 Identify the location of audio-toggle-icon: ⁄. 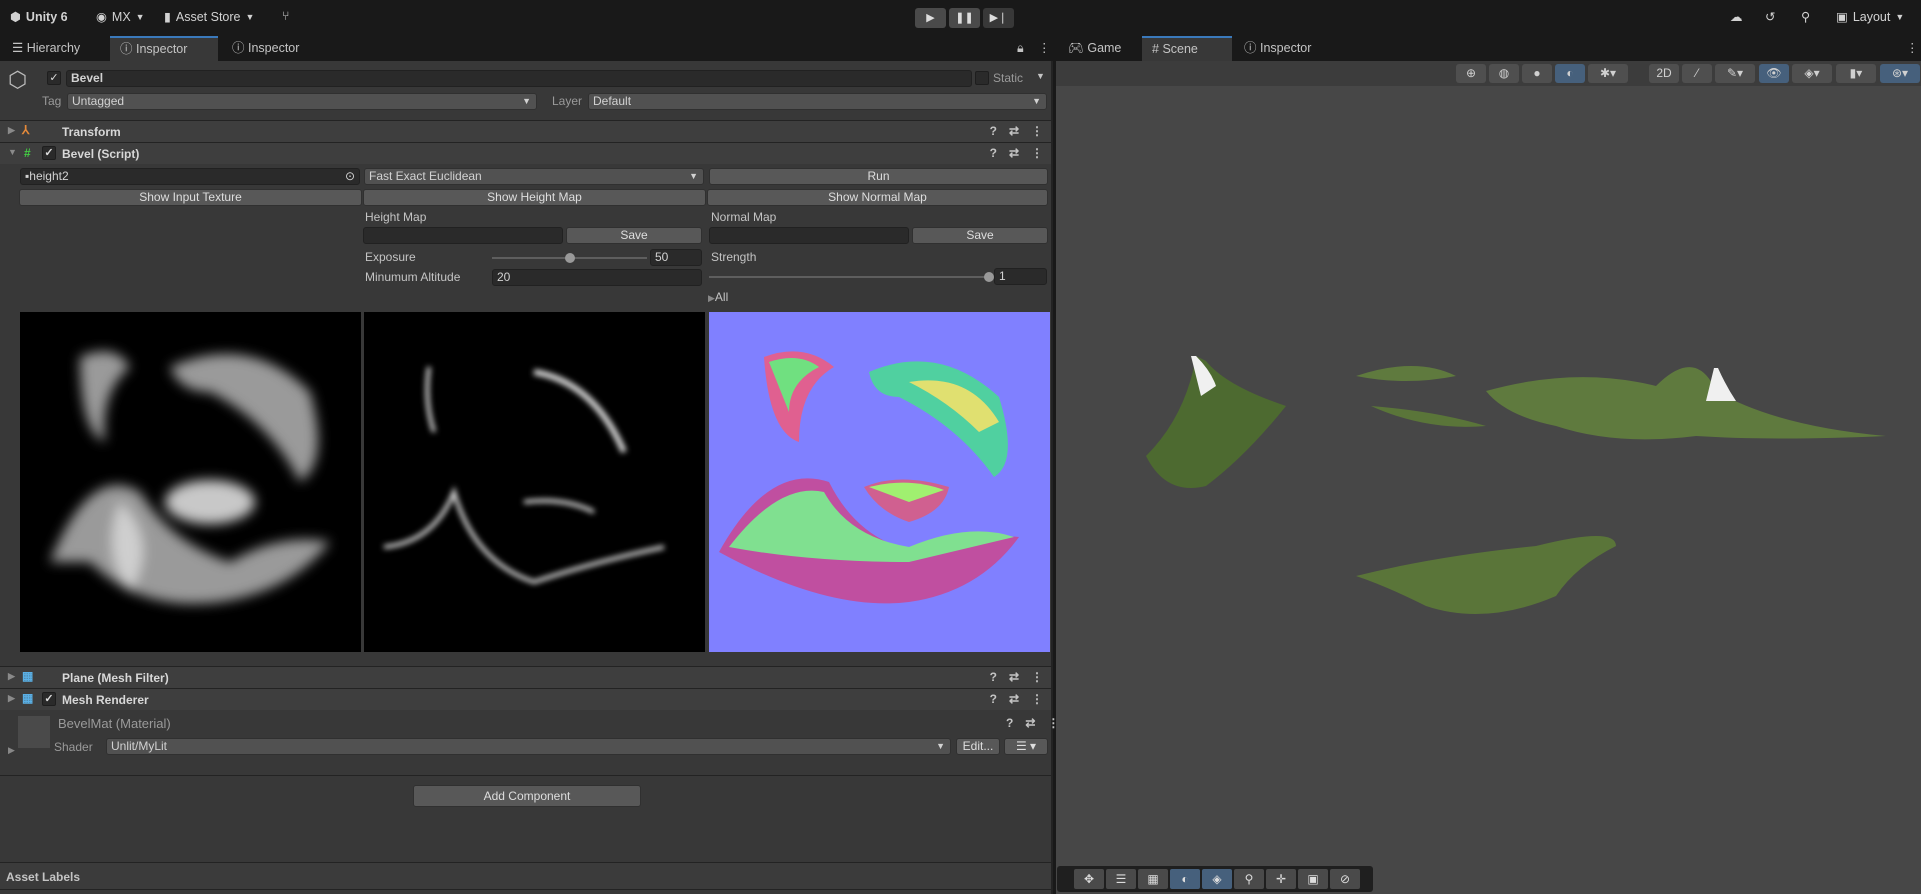
(1697, 73).